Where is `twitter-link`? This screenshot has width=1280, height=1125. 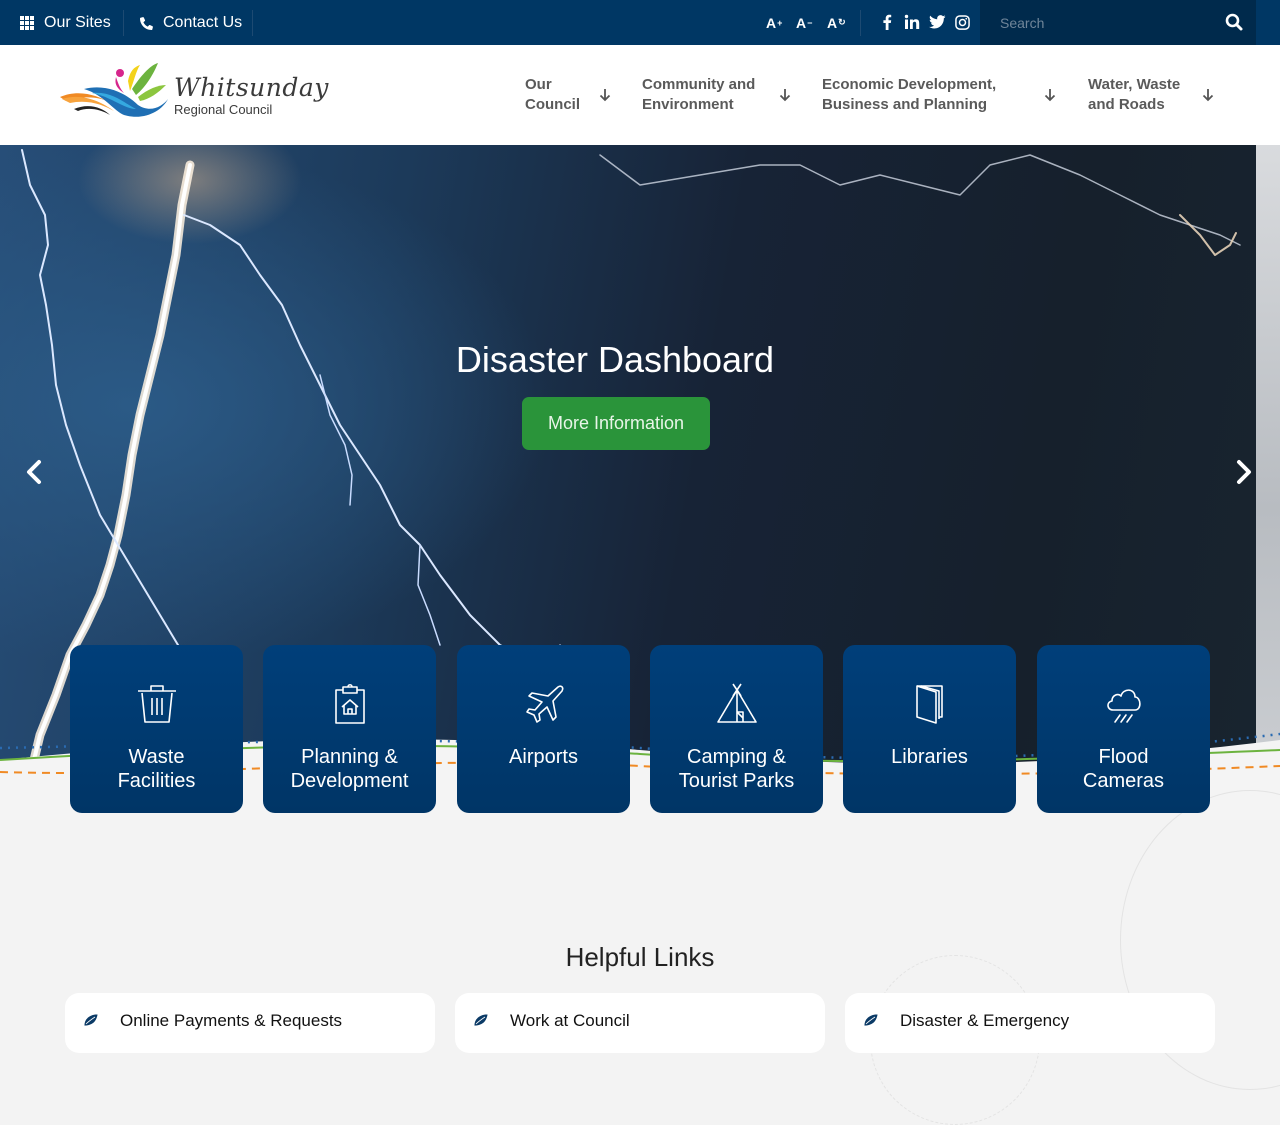 twitter-link is located at coordinates (937, 22).